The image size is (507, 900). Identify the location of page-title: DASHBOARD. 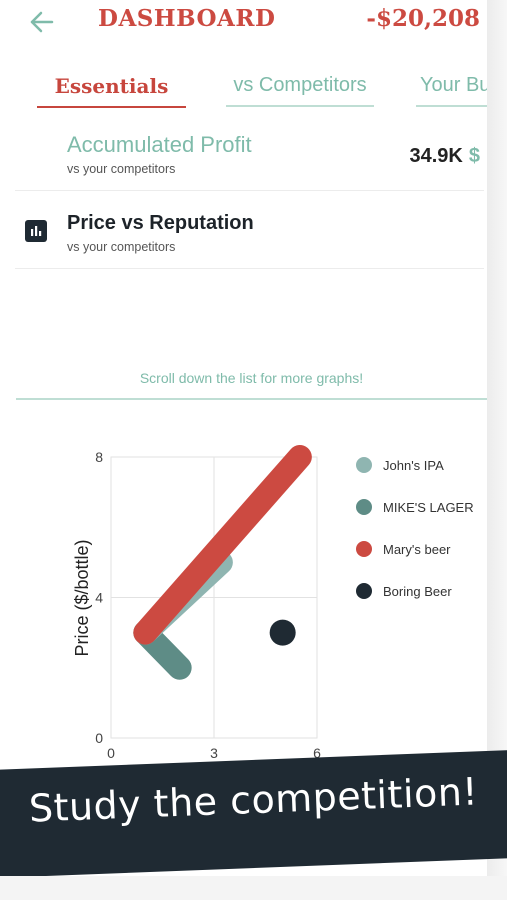
(187, 18).